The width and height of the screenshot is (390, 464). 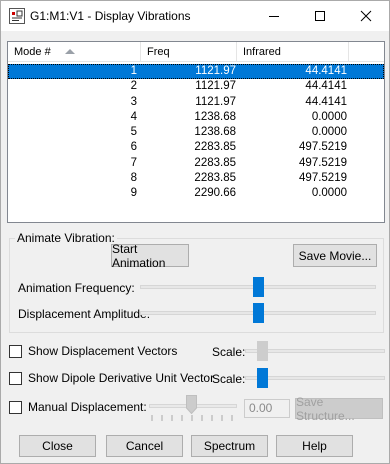 I want to click on list-header: Mode # Freq Infrared, so click(x=196, y=52).